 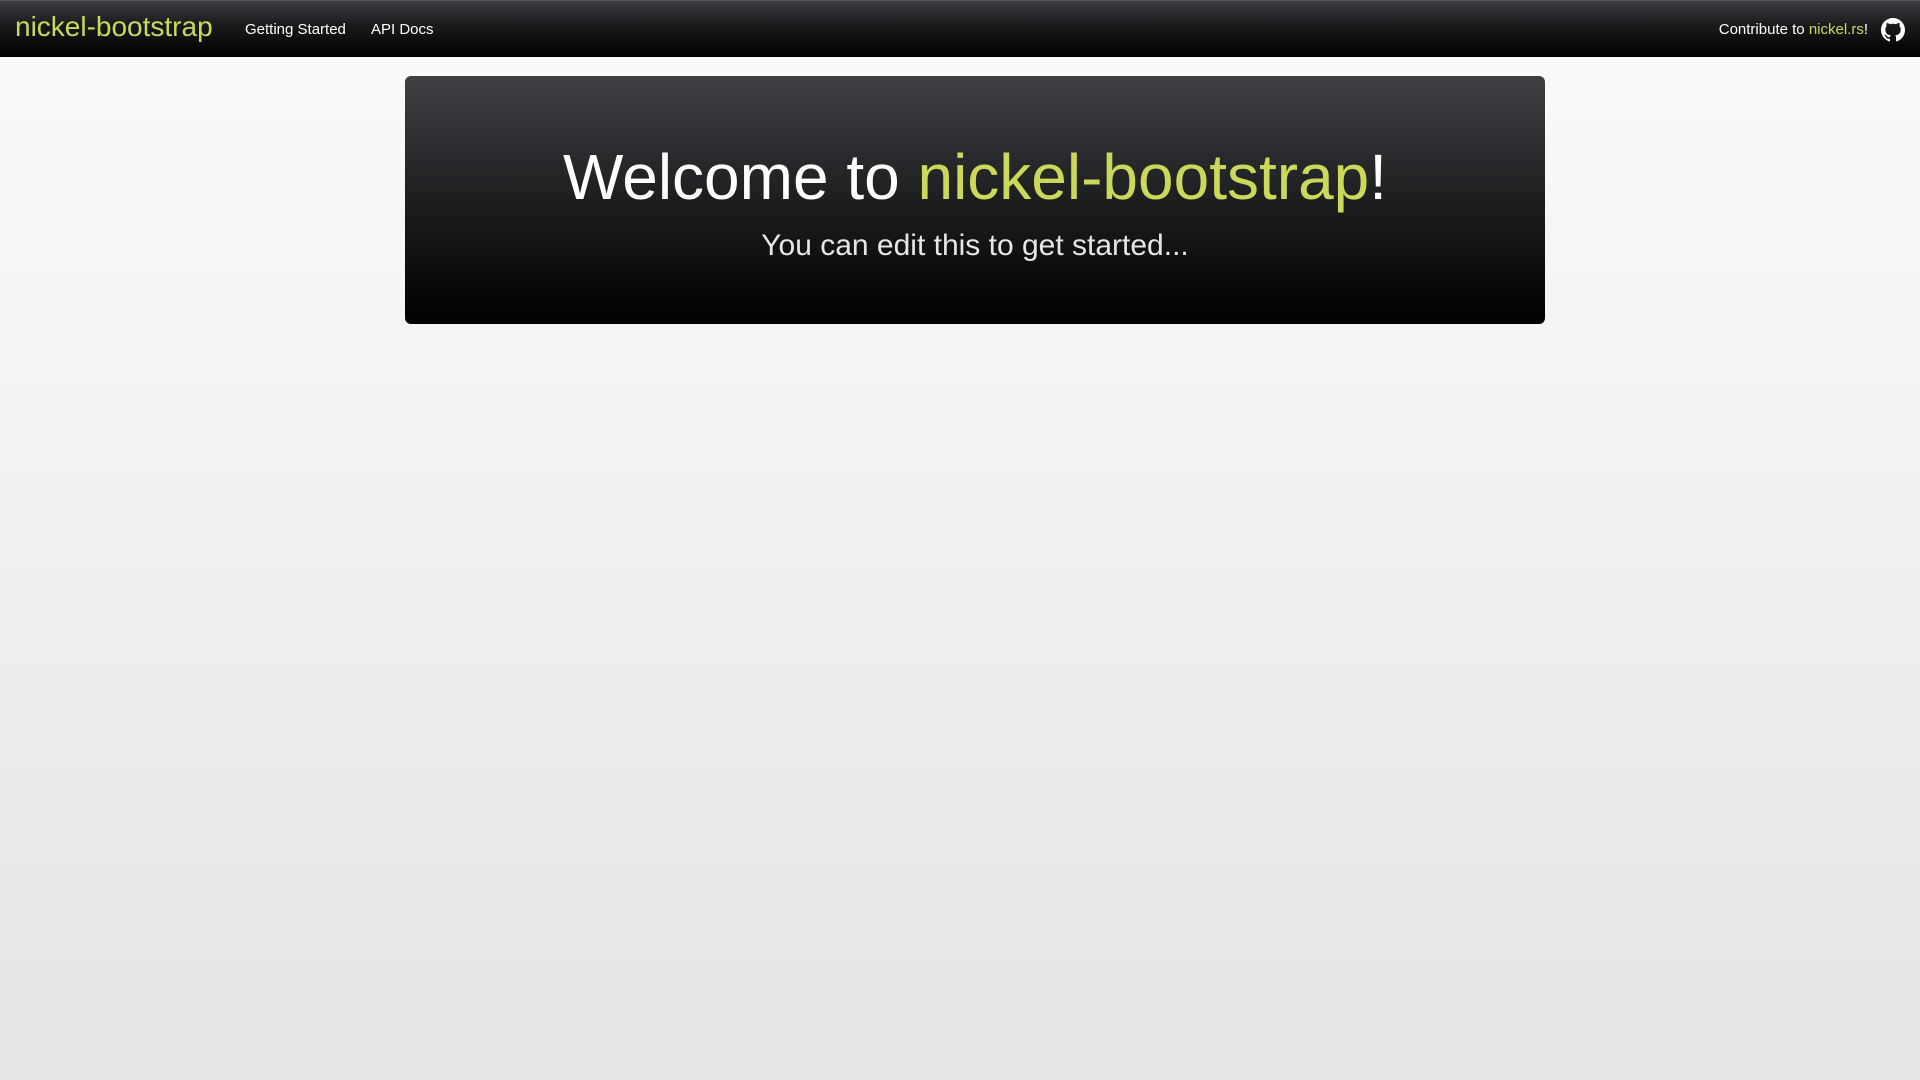 I want to click on contribute-suffix: !, so click(x=1865, y=29).